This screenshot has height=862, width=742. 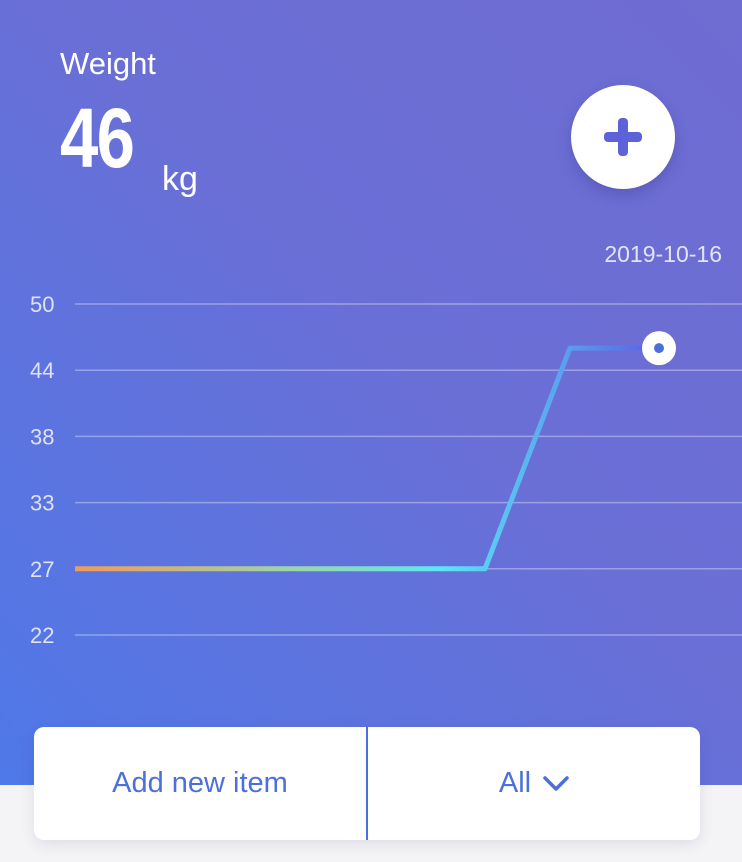 What do you see at coordinates (534, 783) in the screenshot?
I see `filter-dropdown: All` at bounding box center [534, 783].